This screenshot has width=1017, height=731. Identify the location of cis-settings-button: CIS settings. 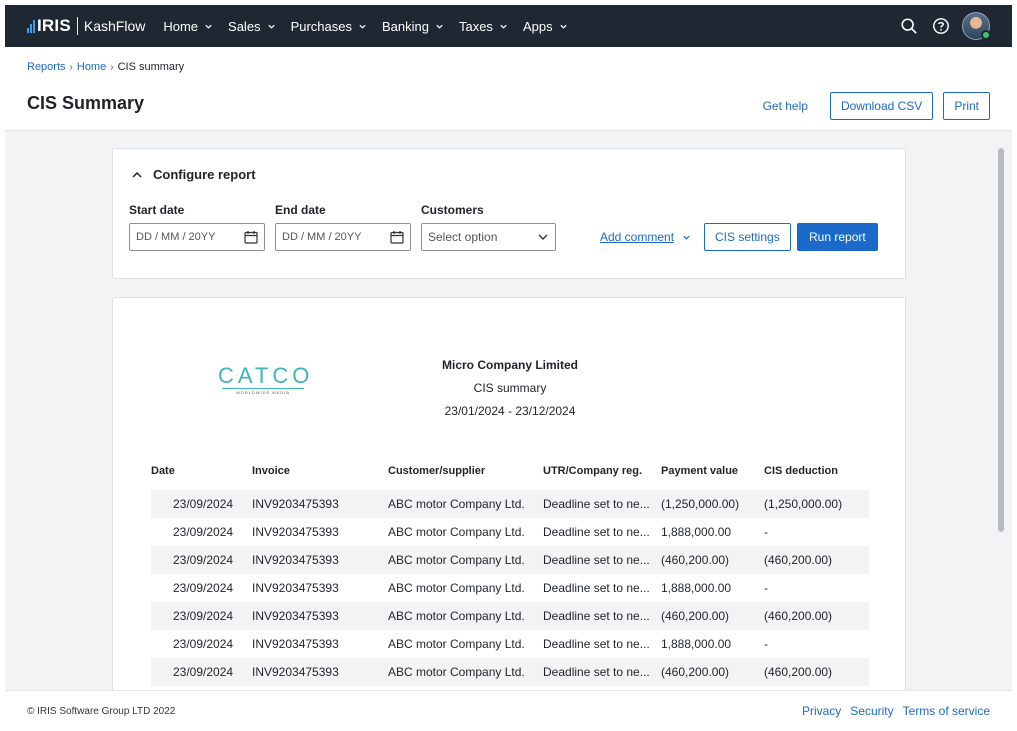
(747, 237).